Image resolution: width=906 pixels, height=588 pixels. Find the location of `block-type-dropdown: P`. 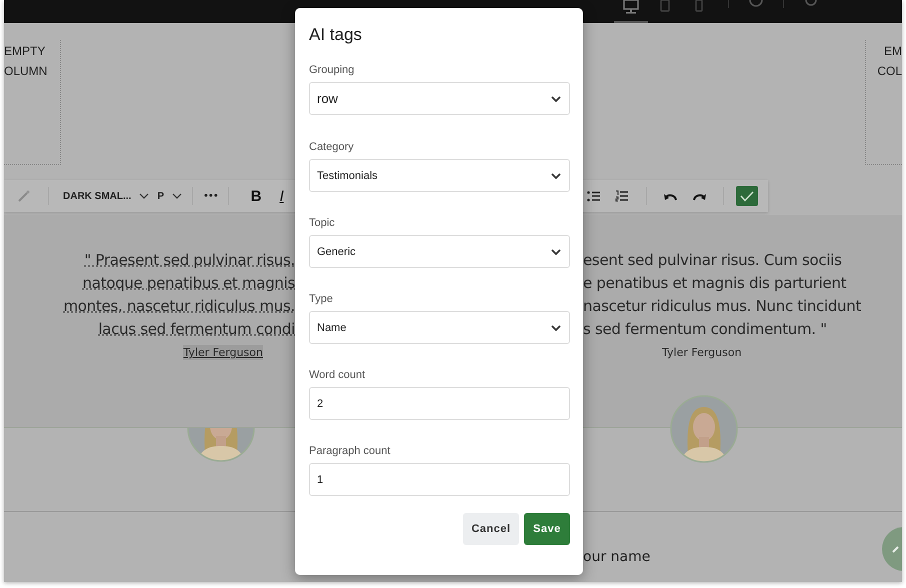

block-type-dropdown: P is located at coordinates (160, 196).